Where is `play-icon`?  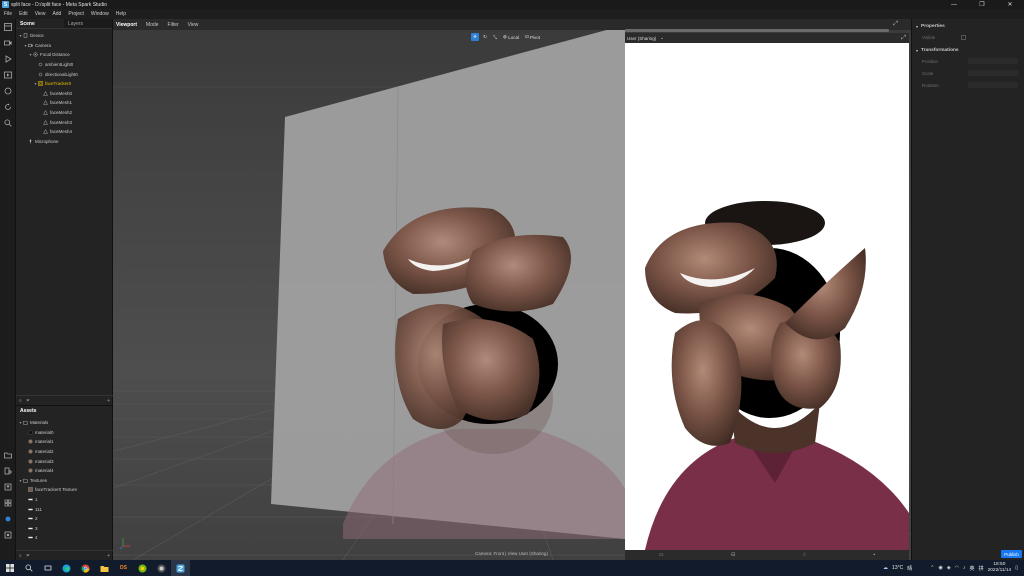
play-icon is located at coordinates (8, 59).